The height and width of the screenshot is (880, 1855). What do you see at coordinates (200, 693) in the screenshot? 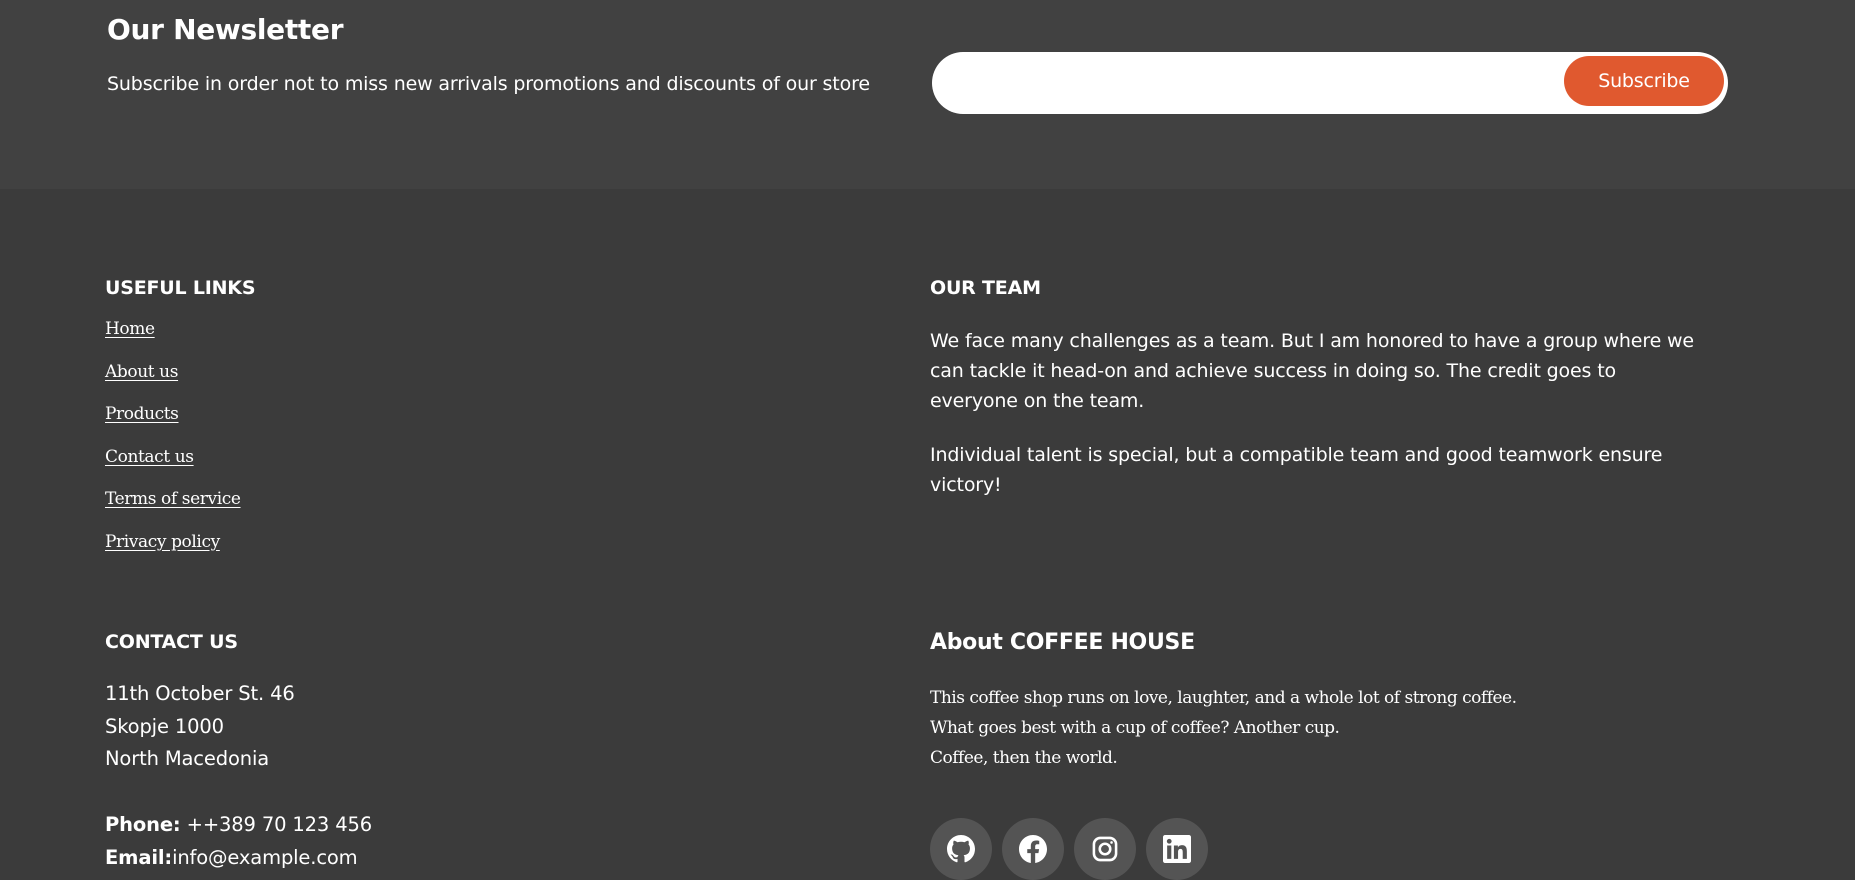
I see `address-line: 11th October St. 46` at bounding box center [200, 693].